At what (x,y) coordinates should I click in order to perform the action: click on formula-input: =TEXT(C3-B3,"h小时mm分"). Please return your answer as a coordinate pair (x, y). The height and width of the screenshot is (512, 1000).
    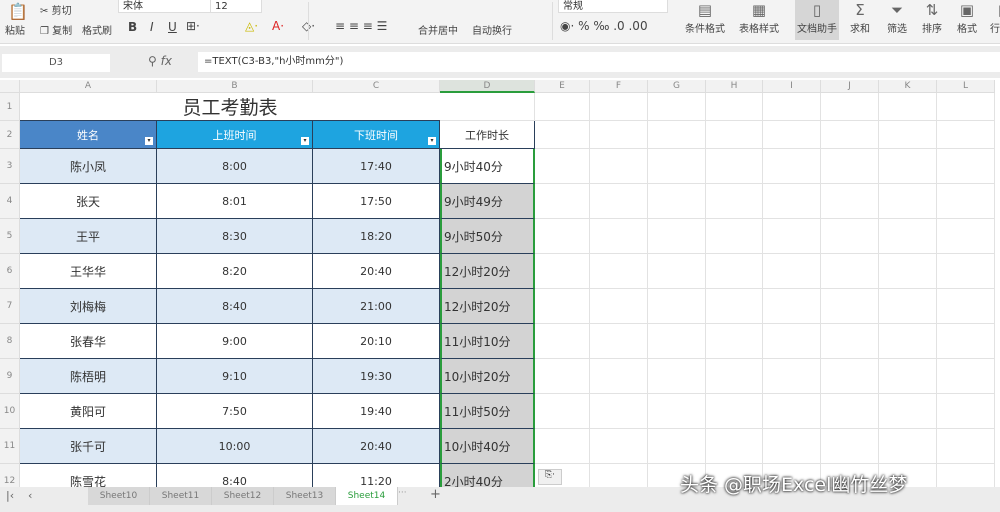
    Looking at the image, I should click on (599, 62).